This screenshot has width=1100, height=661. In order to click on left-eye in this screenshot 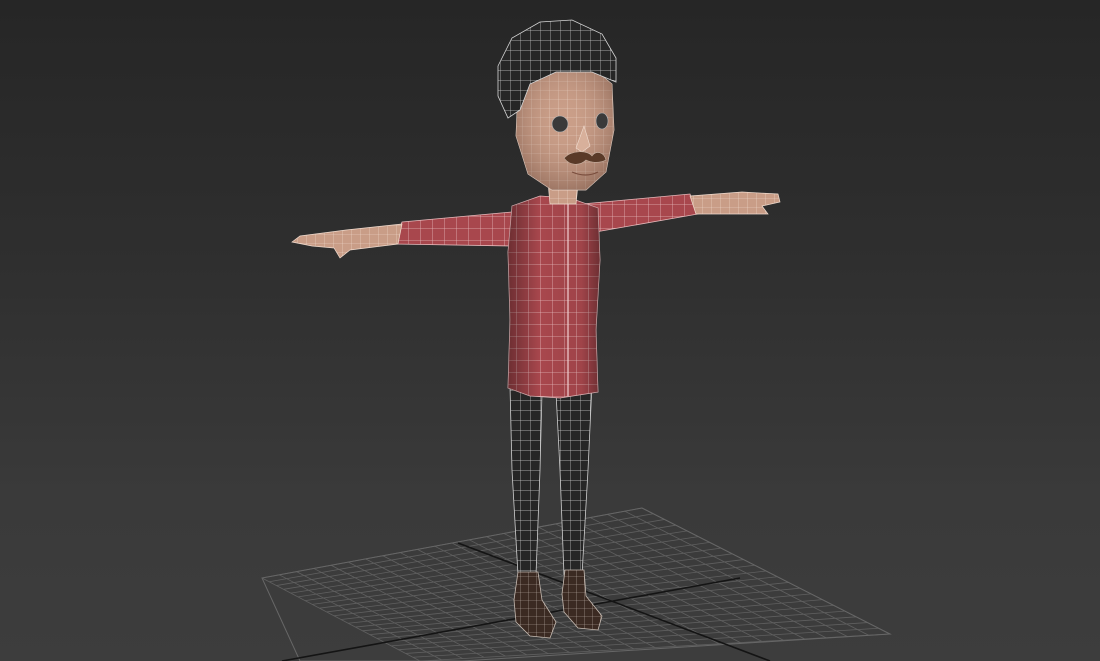, I will do `click(560, 124)`.